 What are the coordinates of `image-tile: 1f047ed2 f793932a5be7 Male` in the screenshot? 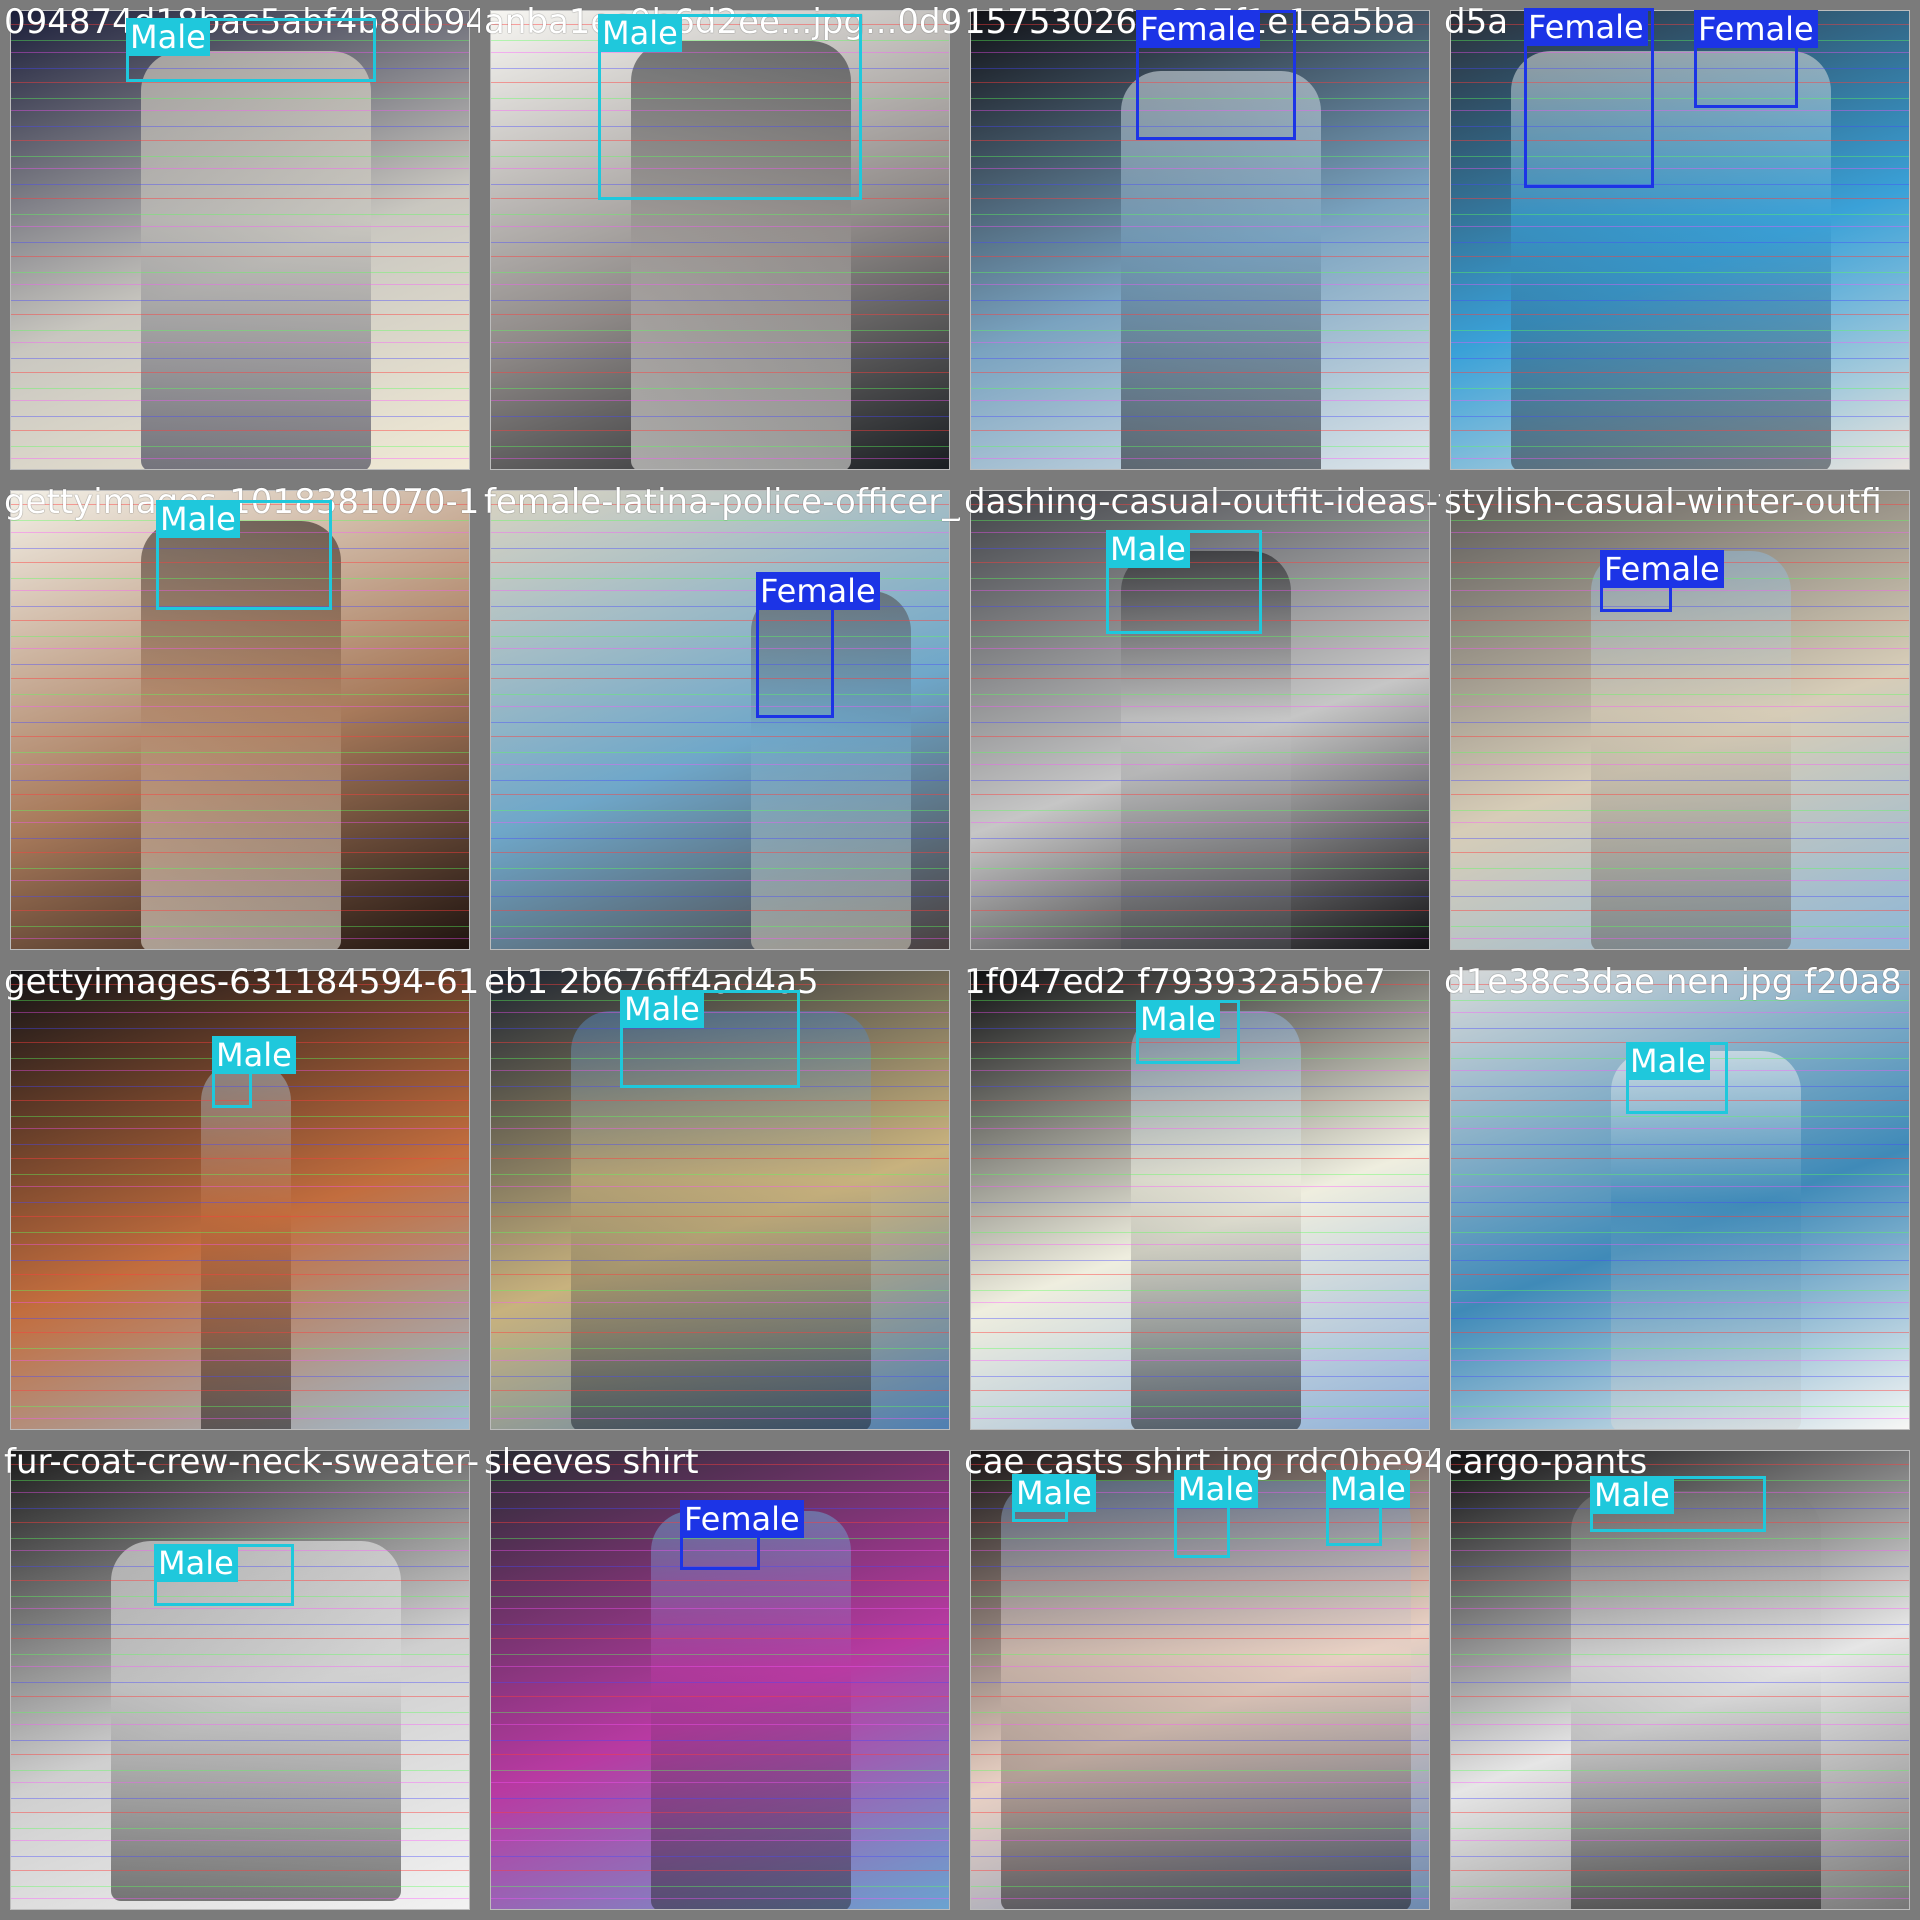 It's located at (1200, 1200).